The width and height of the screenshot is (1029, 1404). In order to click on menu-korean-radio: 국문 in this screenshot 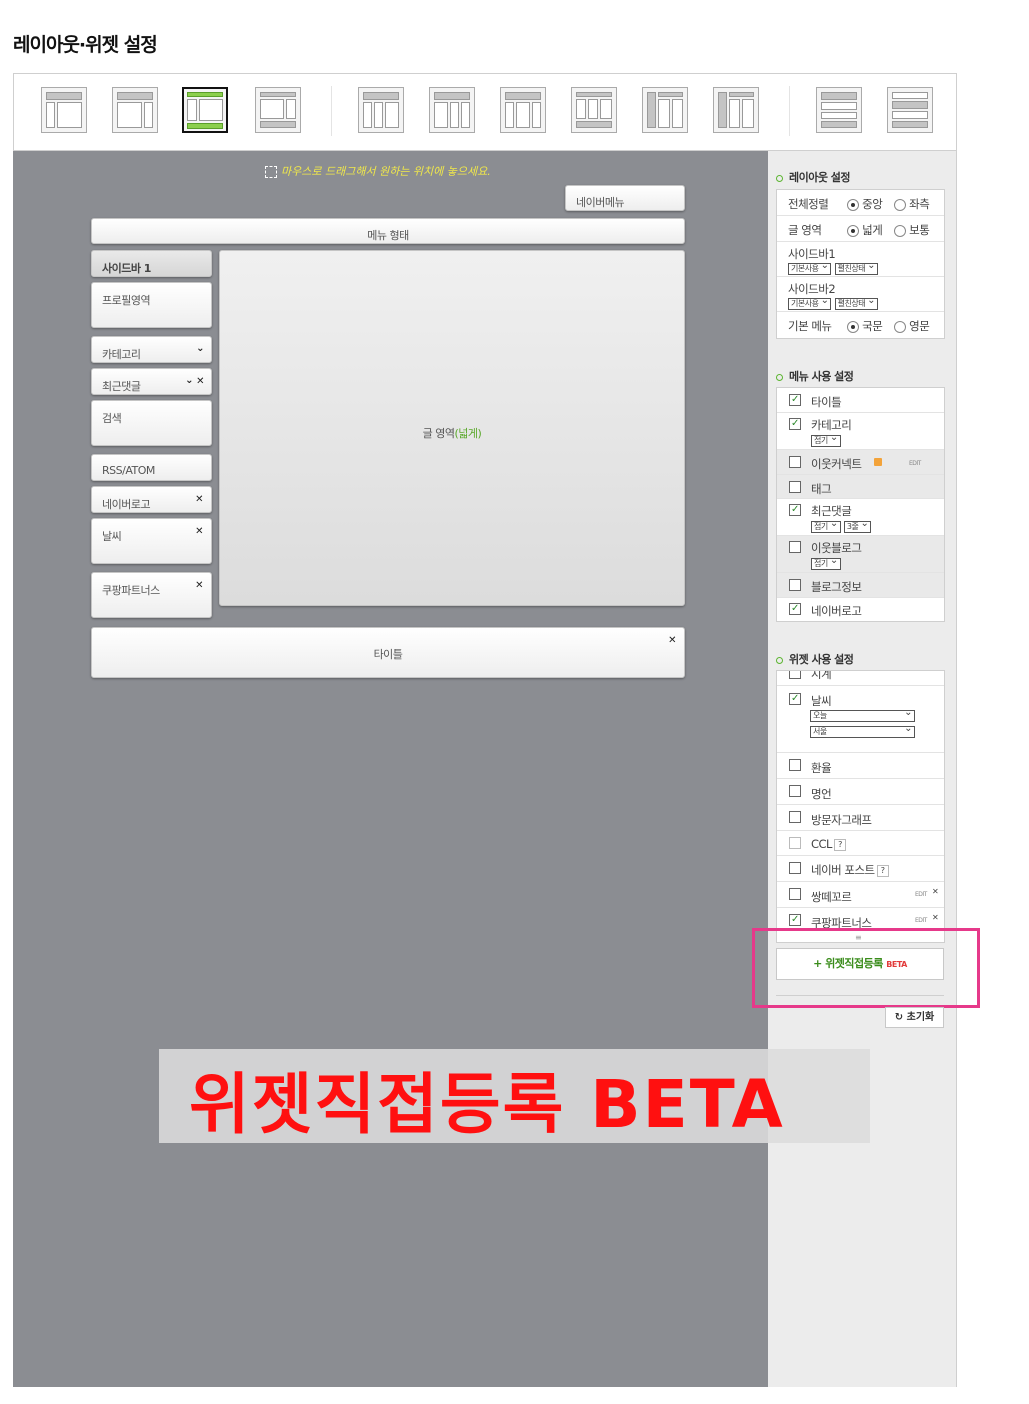, I will do `click(865, 326)`.